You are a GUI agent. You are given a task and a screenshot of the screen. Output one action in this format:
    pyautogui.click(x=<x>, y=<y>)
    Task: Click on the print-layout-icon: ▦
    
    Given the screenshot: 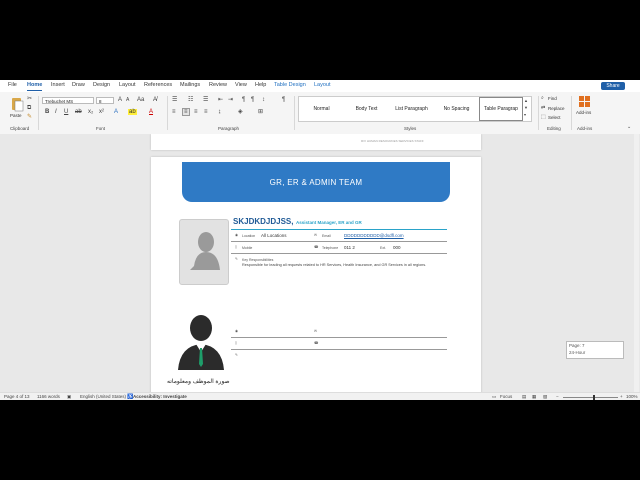 What is the action you would take?
    pyautogui.click(x=534, y=397)
    